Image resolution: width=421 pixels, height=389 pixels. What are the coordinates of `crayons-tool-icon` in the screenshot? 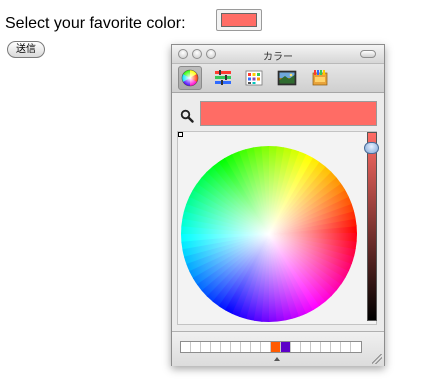 It's located at (320, 78).